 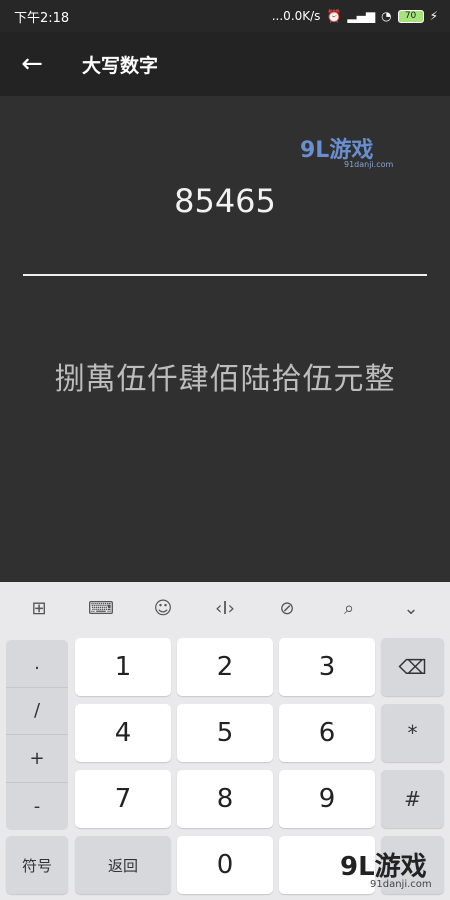 What do you see at coordinates (225, 667) in the screenshot?
I see `key-2: 2` at bounding box center [225, 667].